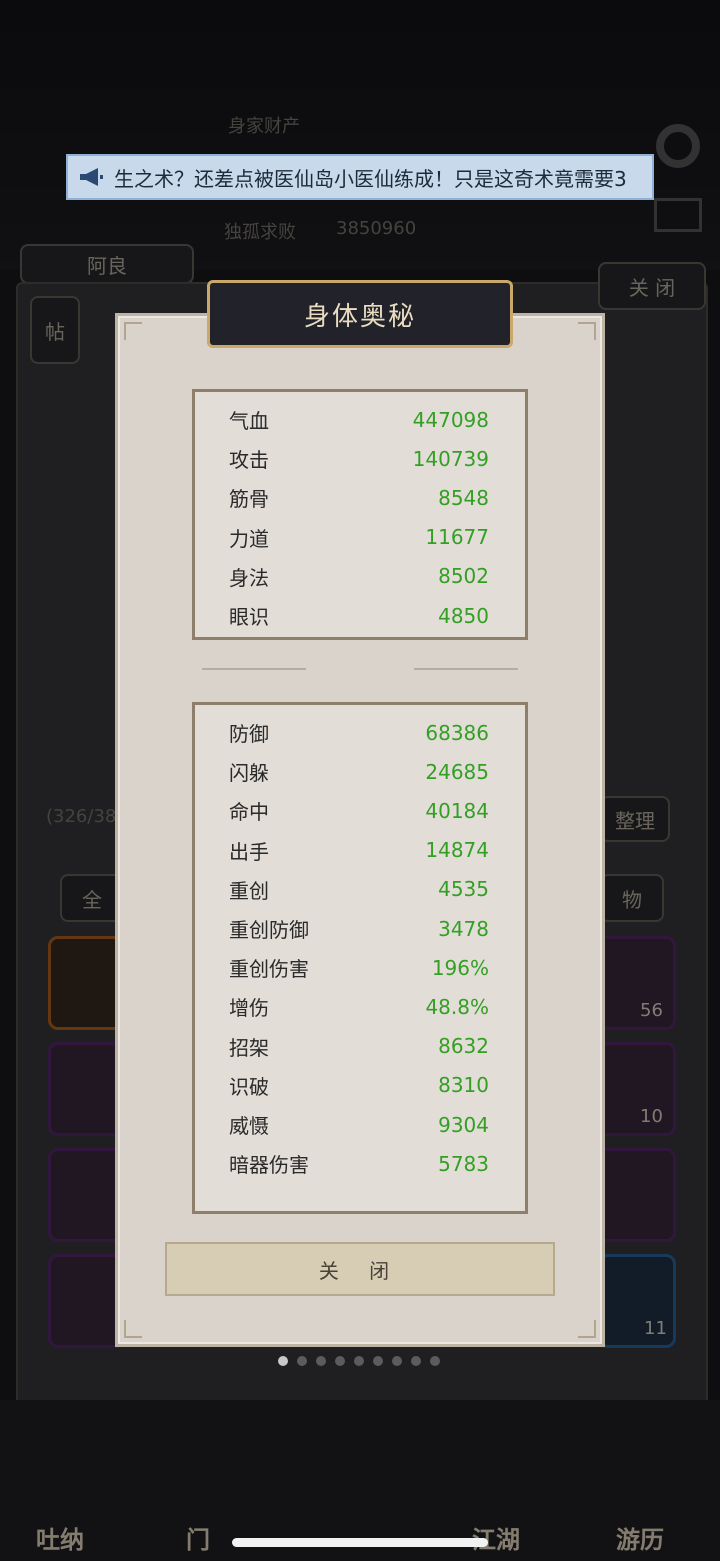  I want to click on page-indicator, so click(359, 1361).